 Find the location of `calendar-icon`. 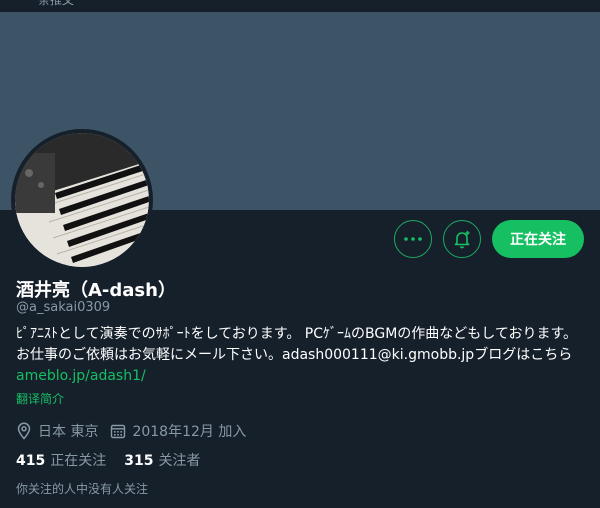

calendar-icon is located at coordinates (118, 431).